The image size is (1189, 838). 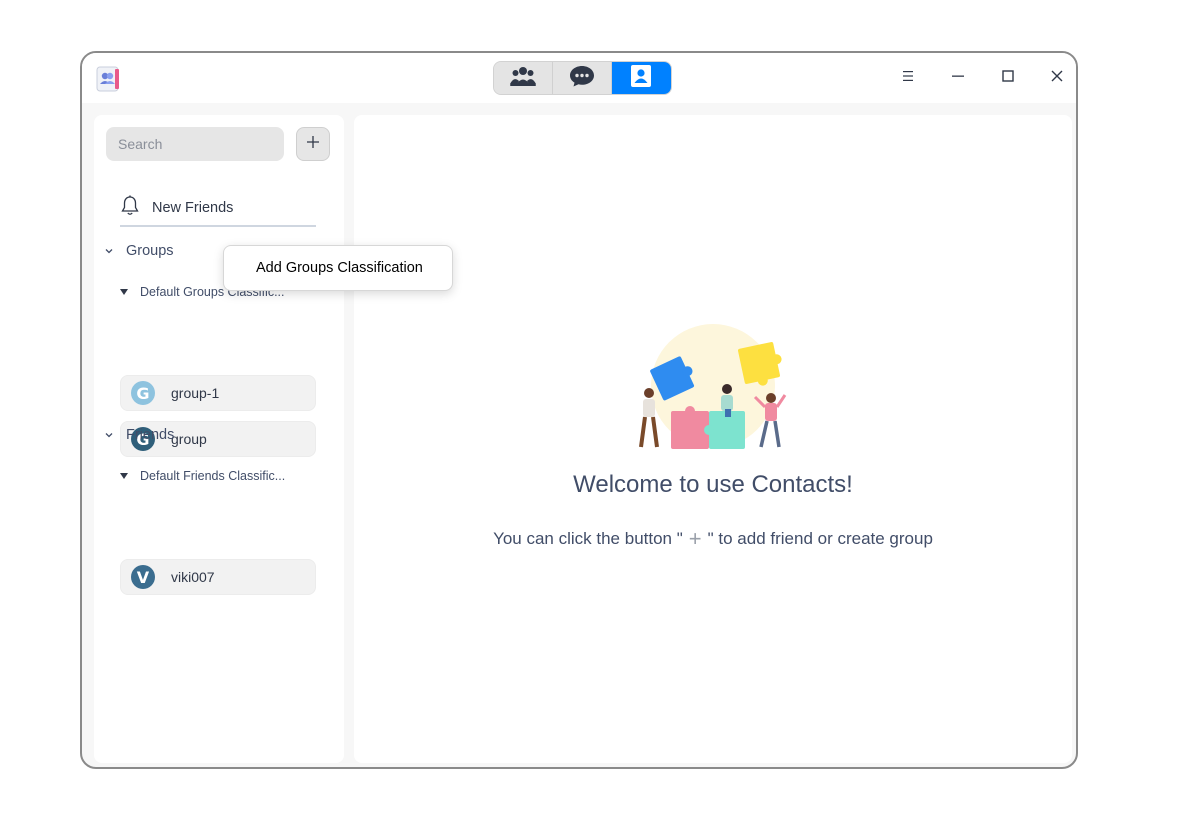 What do you see at coordinates (150, 251) in the screenshot?
I see `groups-label: Groups` at bounding box center [150, 251].